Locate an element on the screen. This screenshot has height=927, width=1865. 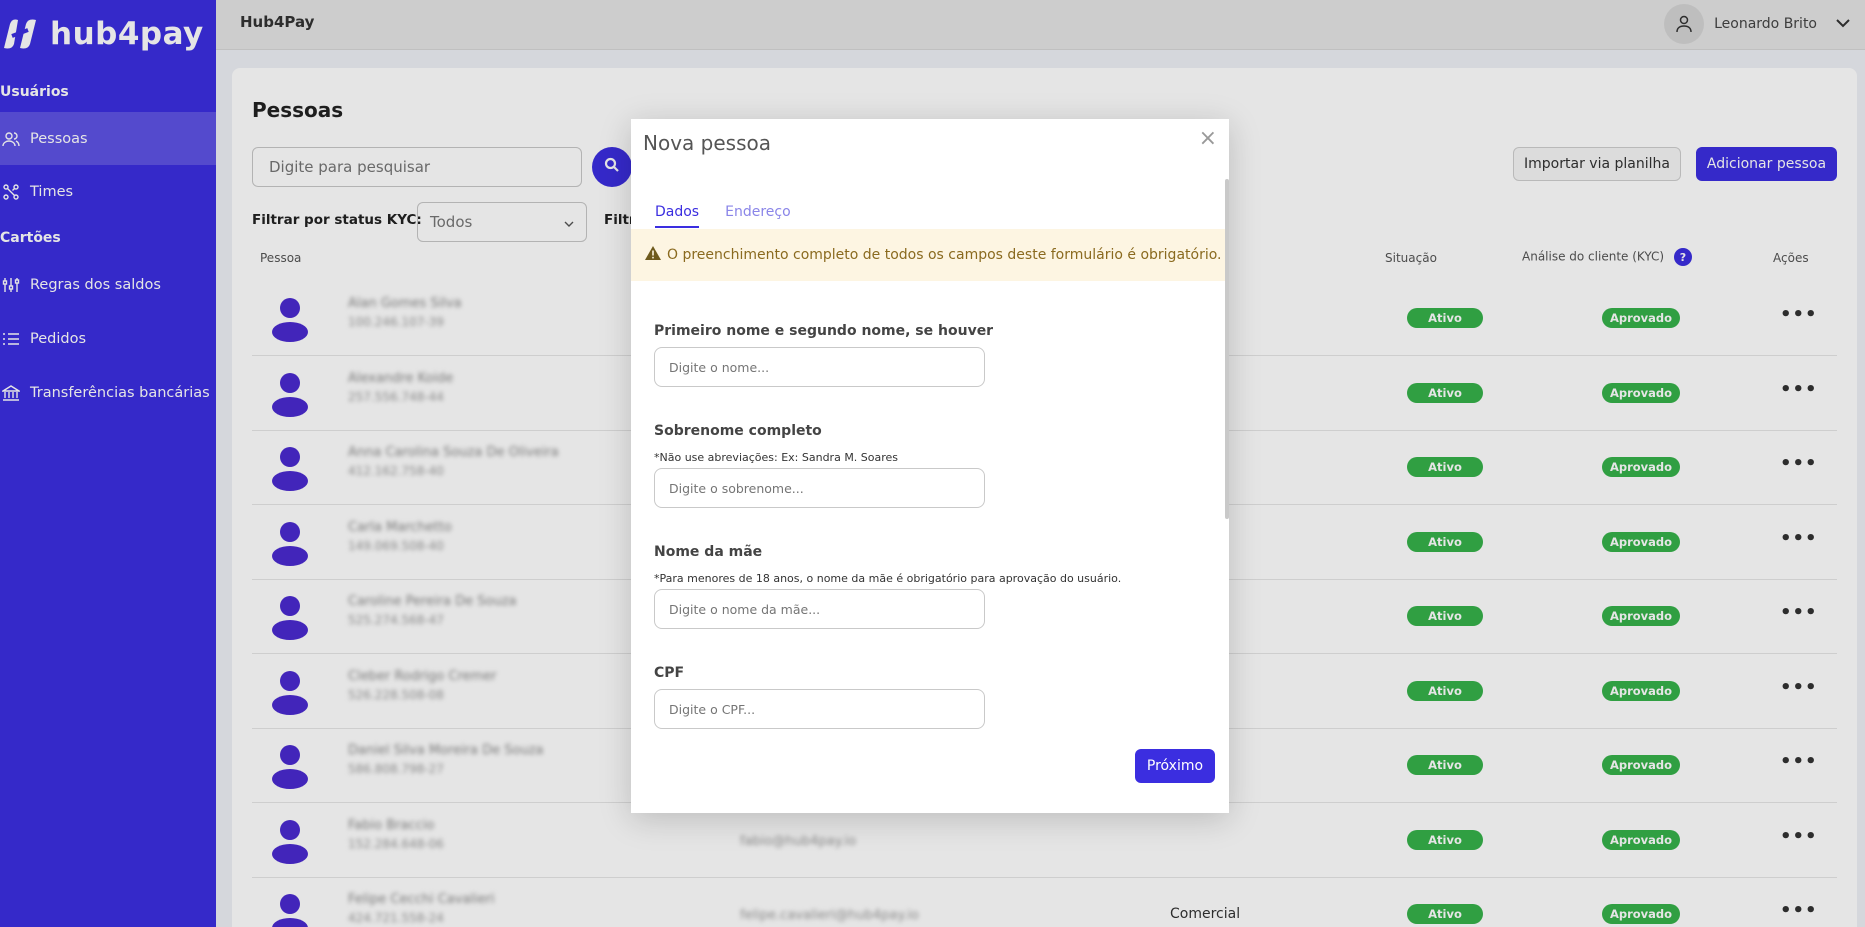
modal-scrollbar is located at coordinates (1227, 349).